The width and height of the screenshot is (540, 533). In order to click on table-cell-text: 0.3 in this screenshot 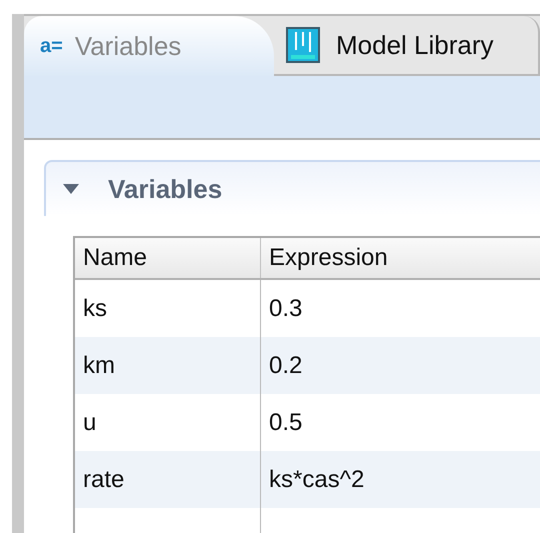, I will do `click(286, 309)`.